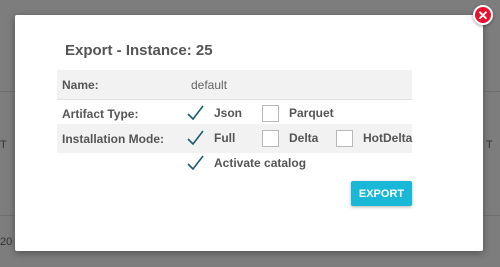 The image size is (500, 267). Describe the element at coordinates (304, 138) in the screenshot. I see `option-label: Delta` at that location.